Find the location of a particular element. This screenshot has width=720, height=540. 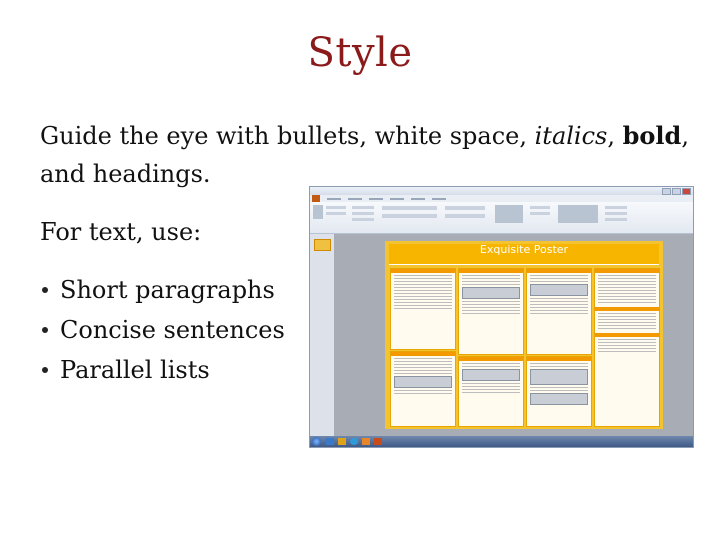

bullet-text: Parallel lists is located at coordinates (135, 370).